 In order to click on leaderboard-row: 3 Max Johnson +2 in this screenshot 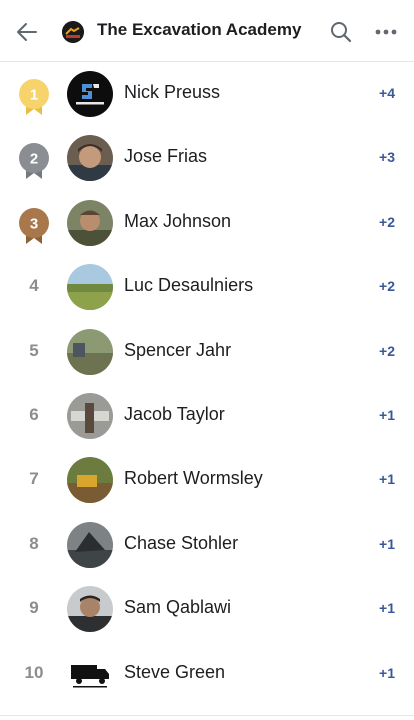, I will do `click(207, 223)`.